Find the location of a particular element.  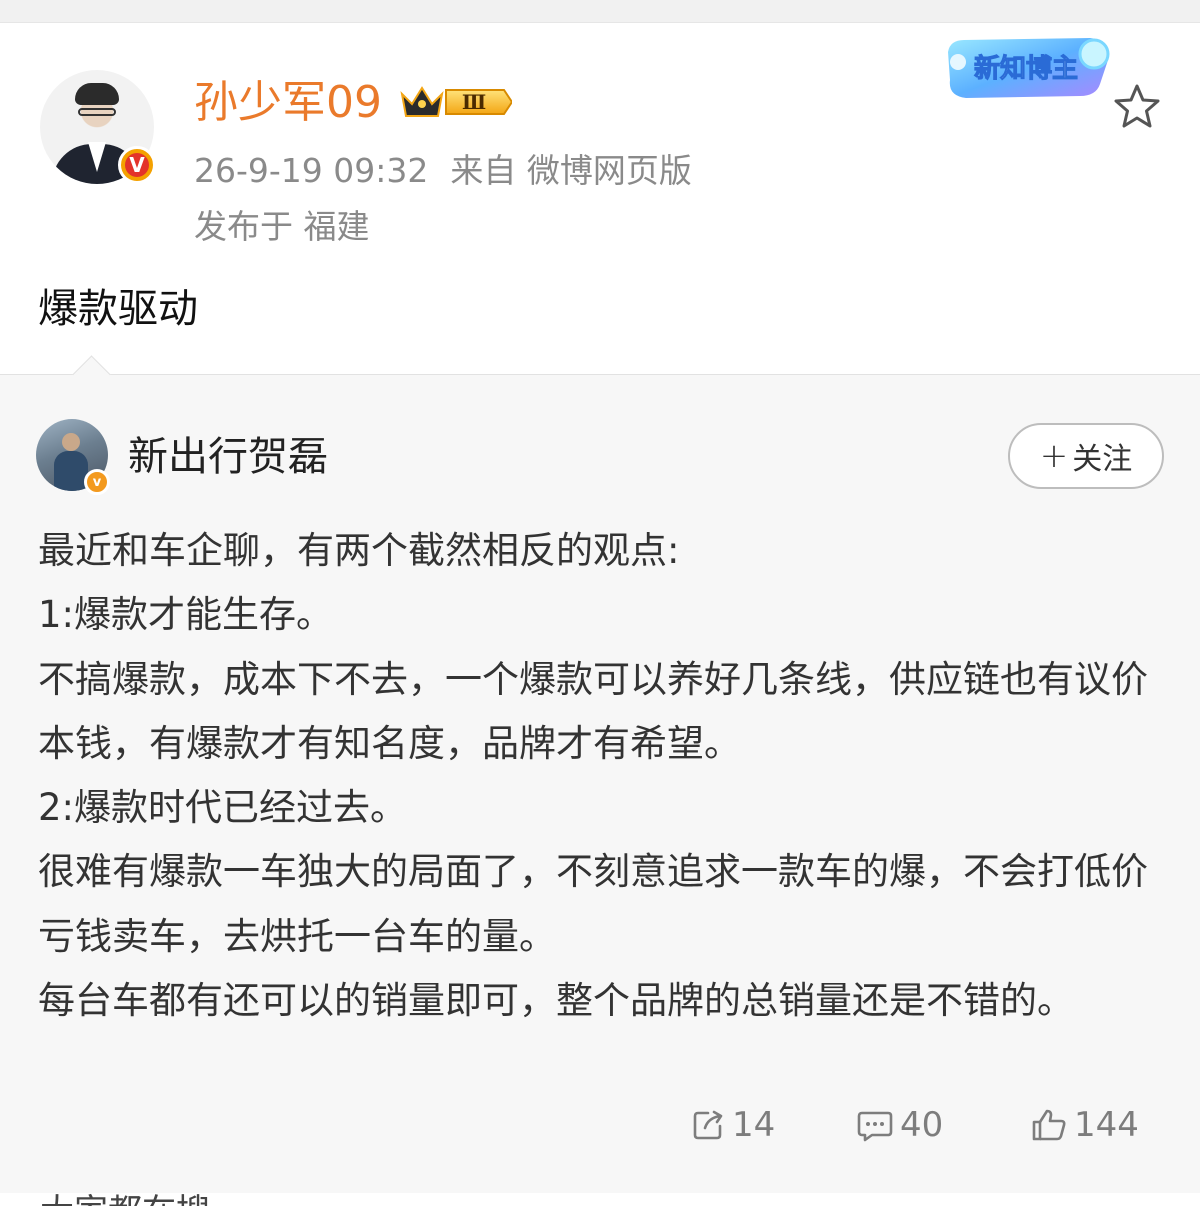

share-button: 14 is located at coordinates (732, 1125).